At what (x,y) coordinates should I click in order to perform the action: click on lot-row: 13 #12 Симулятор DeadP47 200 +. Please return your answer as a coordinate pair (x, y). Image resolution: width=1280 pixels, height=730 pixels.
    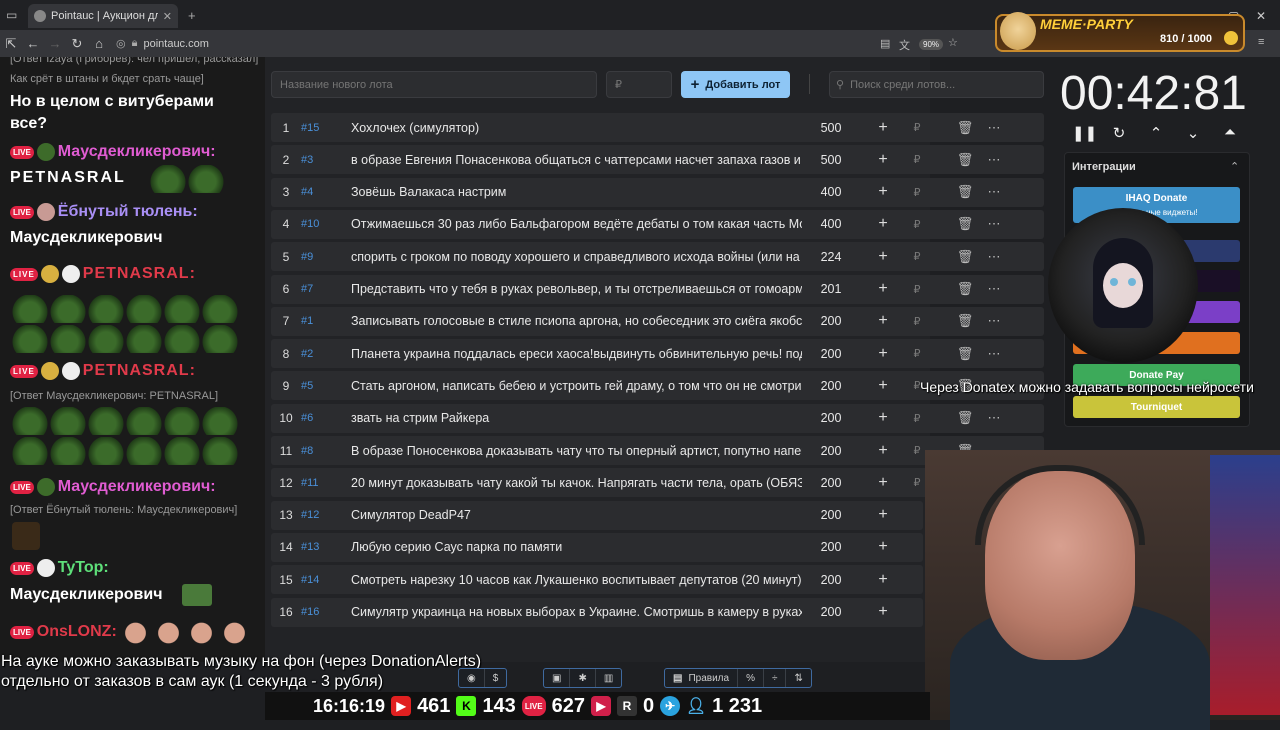
    Looking at the image, I should click on (597, 515).